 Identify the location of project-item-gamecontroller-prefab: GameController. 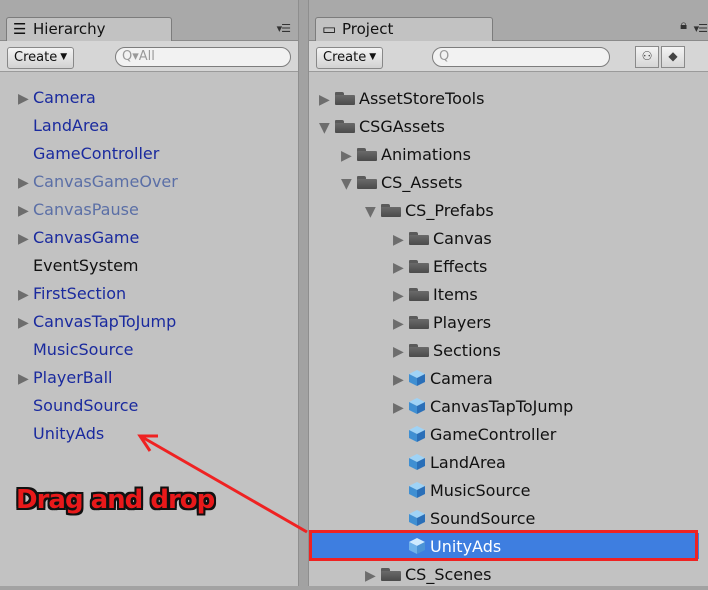
(482, 435).